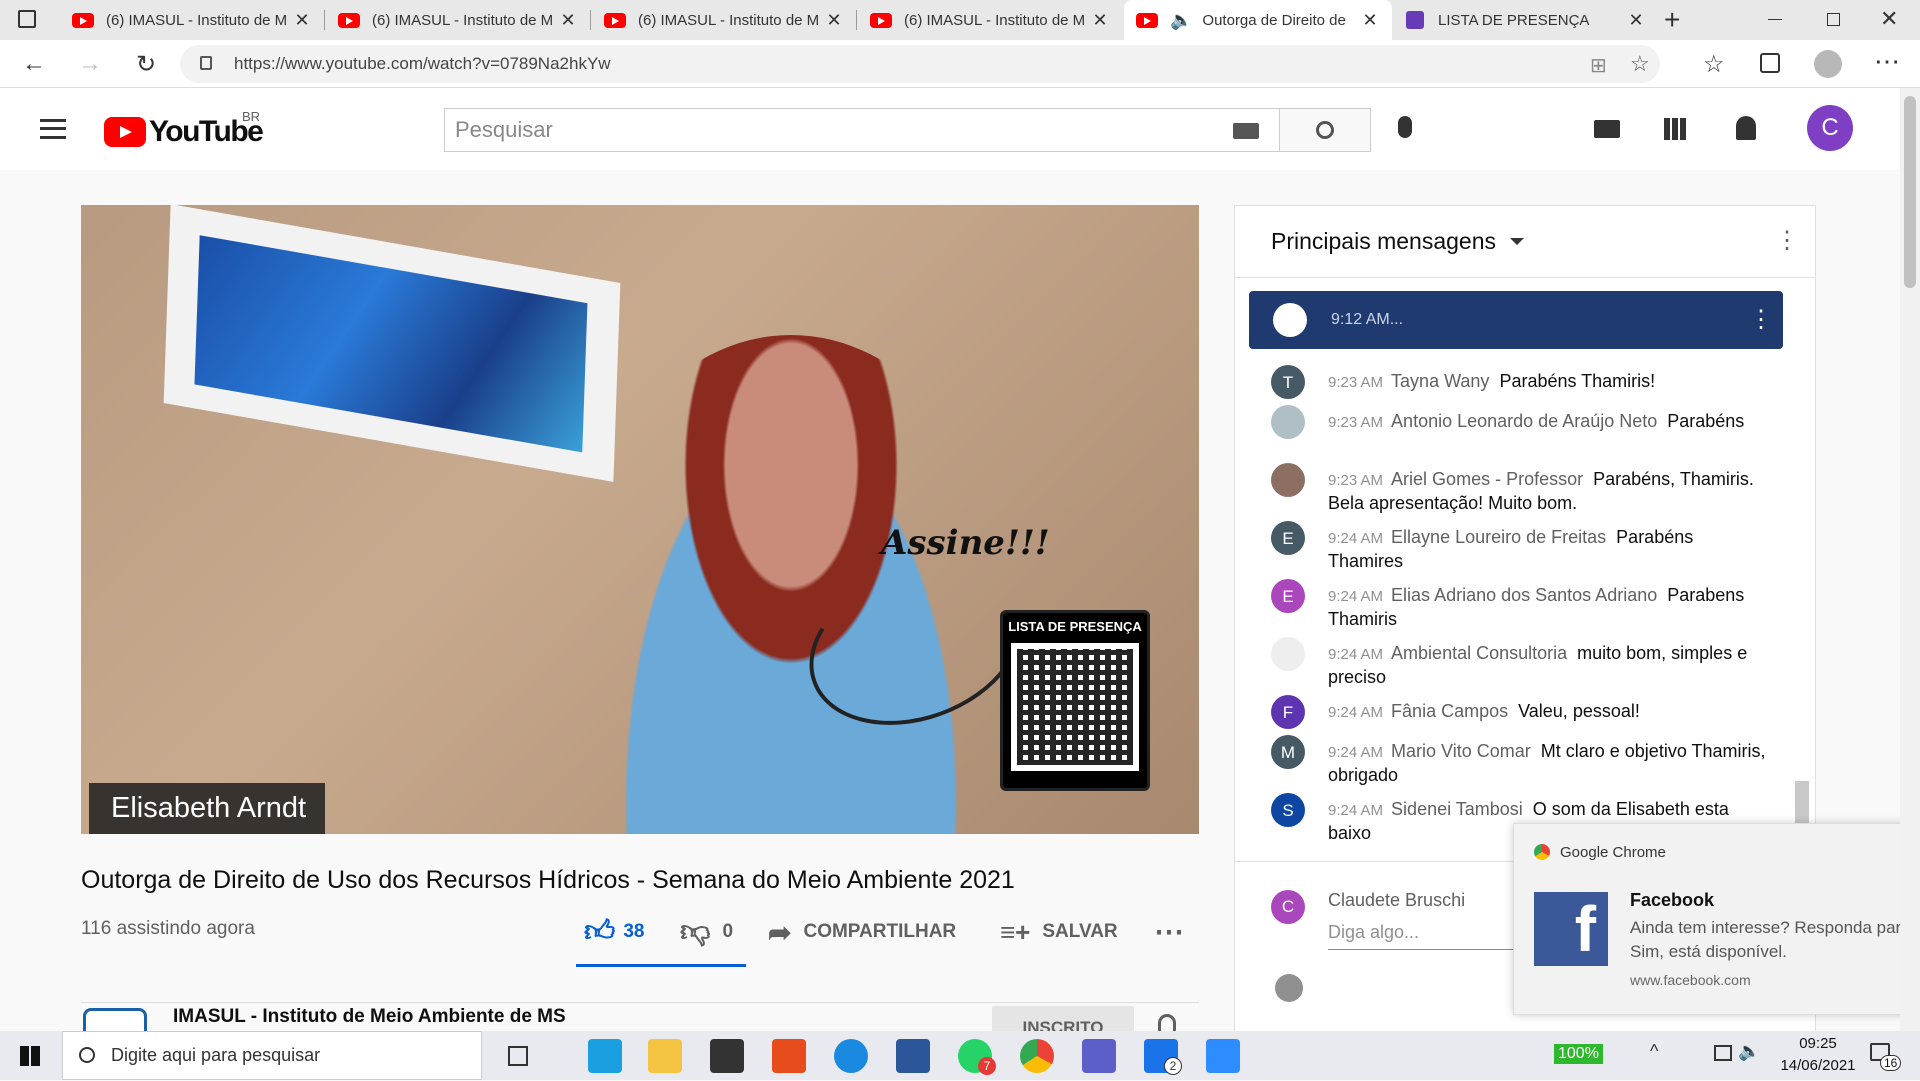 This screenshot has height=1081, width=1920. I want to click on chat-message: T 9:23 AM Tayna Wany Parabéns Thamiris!, so click(1521, 382).